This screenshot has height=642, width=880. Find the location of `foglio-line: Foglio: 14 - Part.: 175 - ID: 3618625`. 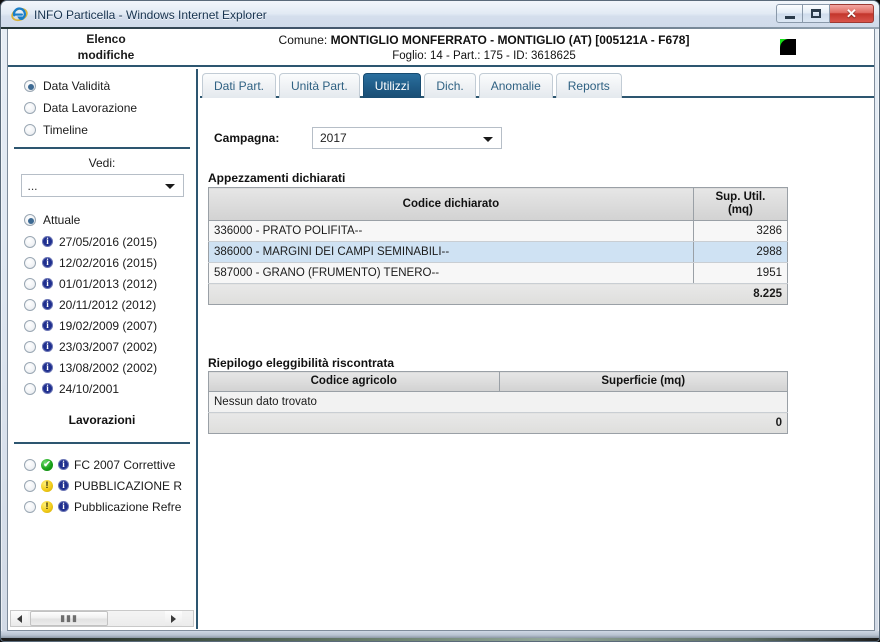

foglio-line: Foglio: 14 - Part.: 175 - ID: 3618625 is located at coordinates (484, 56).